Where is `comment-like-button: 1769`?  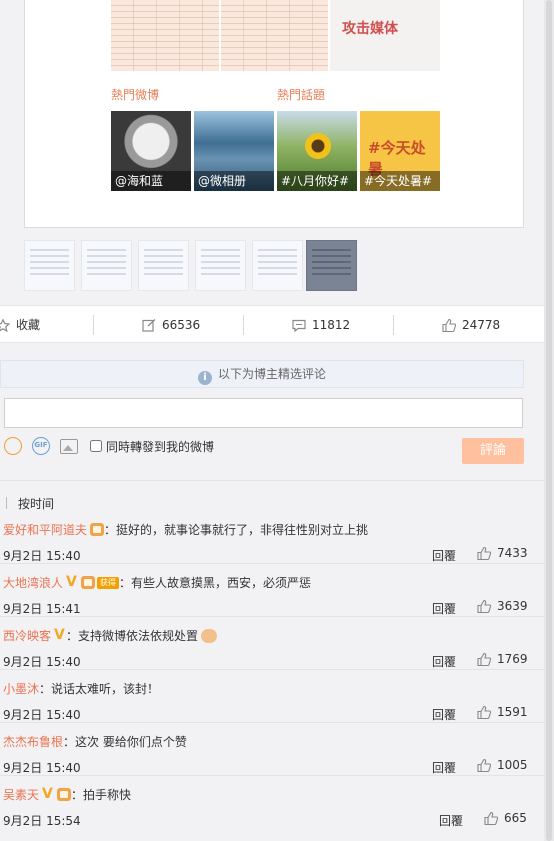
comment-like-button: 1769 is located at coordinates (502, 659).